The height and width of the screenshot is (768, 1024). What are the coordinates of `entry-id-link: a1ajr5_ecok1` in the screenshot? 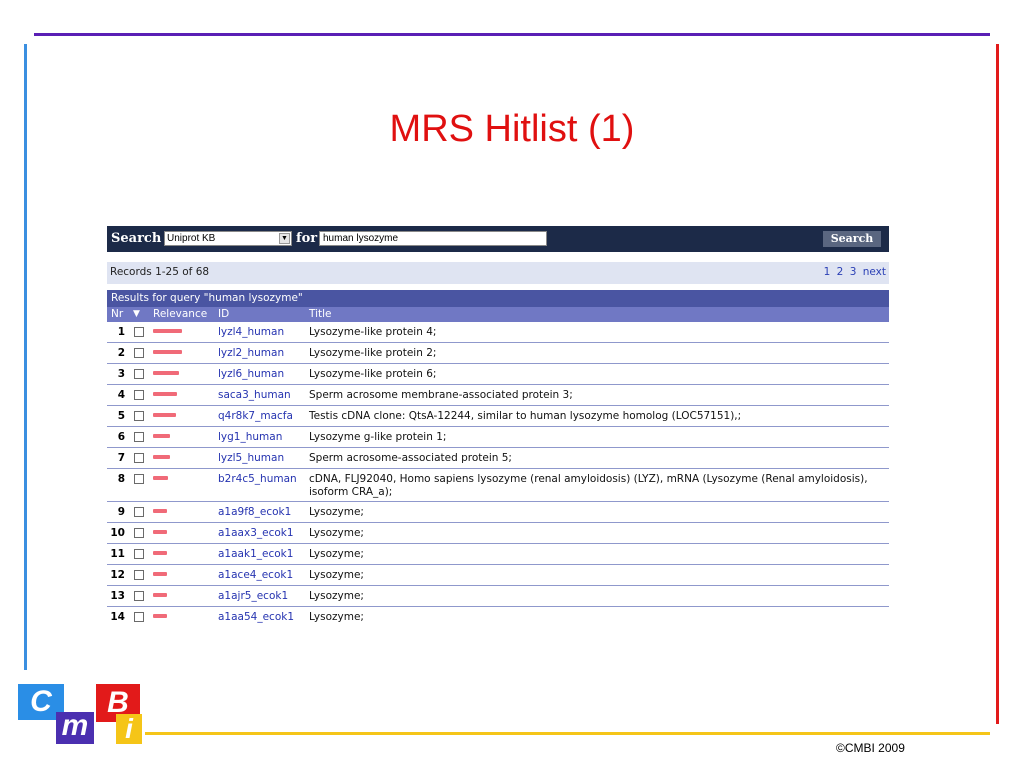 It's located at (253, 596).